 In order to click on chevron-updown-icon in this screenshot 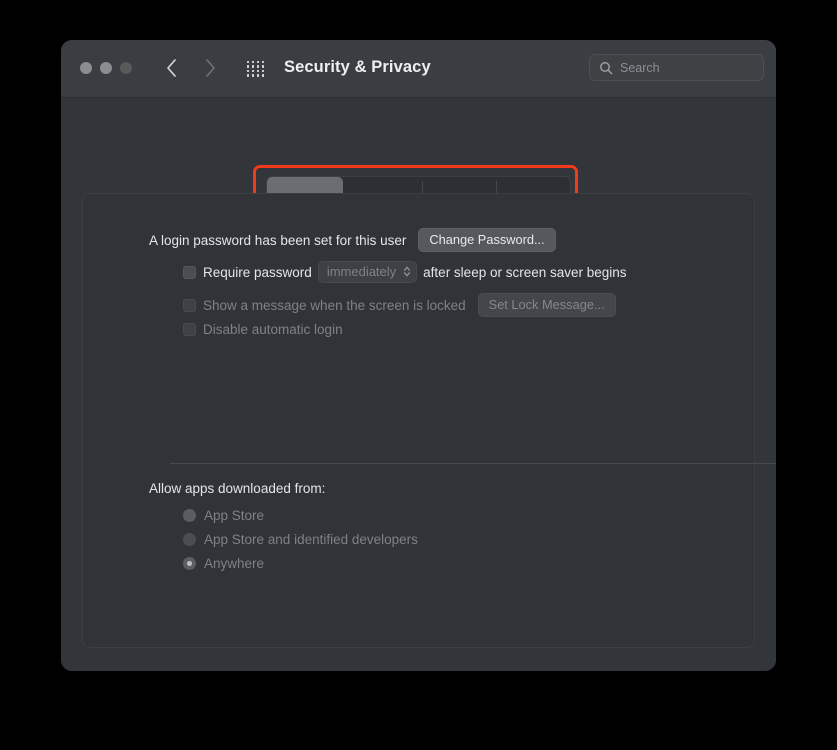, I will do `click(407, 271)`.